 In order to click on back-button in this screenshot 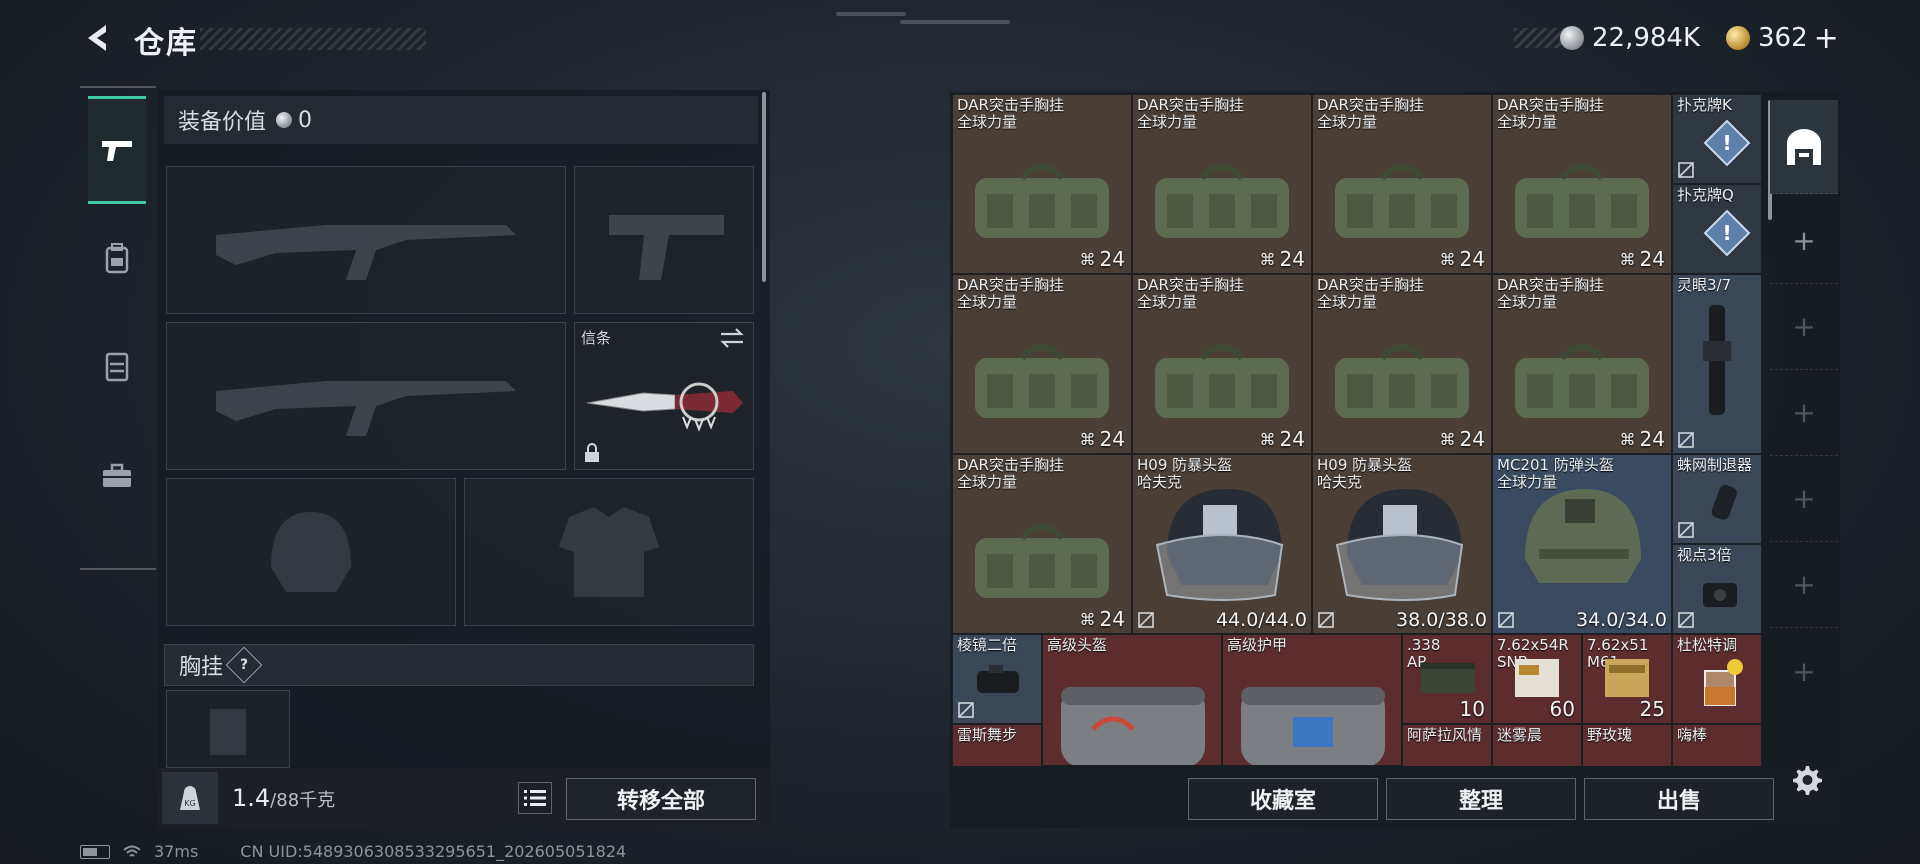, I will do `click(98, 38)`.